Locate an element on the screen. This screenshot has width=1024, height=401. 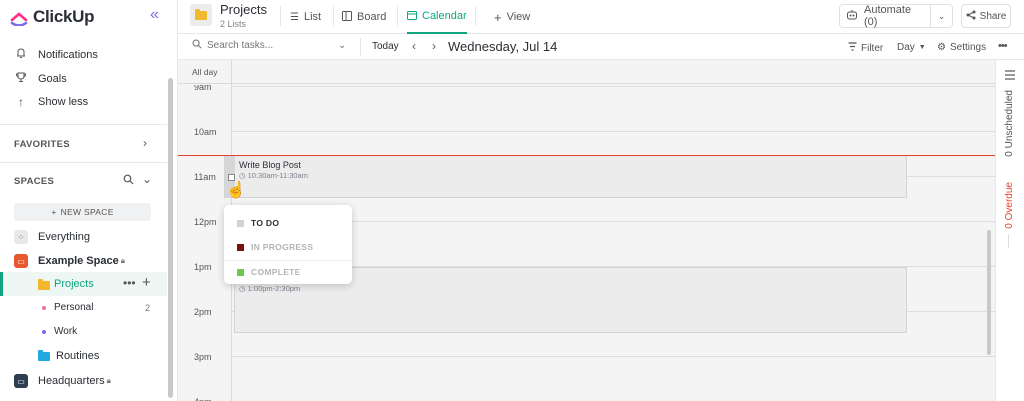
hour-label: 10am is located at coordinates (205, 132).